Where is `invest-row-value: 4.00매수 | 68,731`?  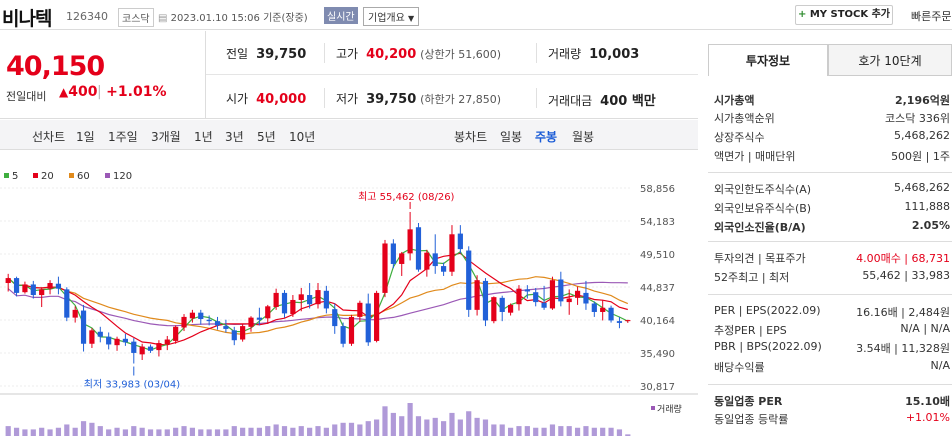 invest-row-value: 4.00매수 | 68,731 is located at coordinates (903, 258).